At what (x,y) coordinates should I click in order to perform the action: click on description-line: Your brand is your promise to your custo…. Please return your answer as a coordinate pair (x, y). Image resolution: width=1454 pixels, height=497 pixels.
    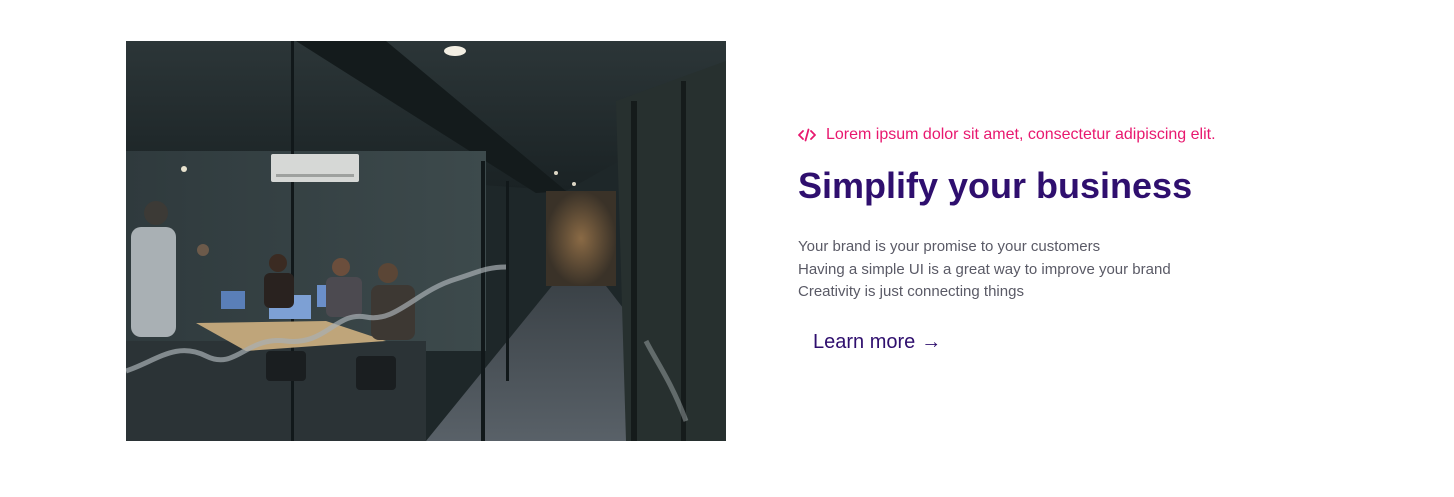
    Looking at the image, I should click on (949, 246).